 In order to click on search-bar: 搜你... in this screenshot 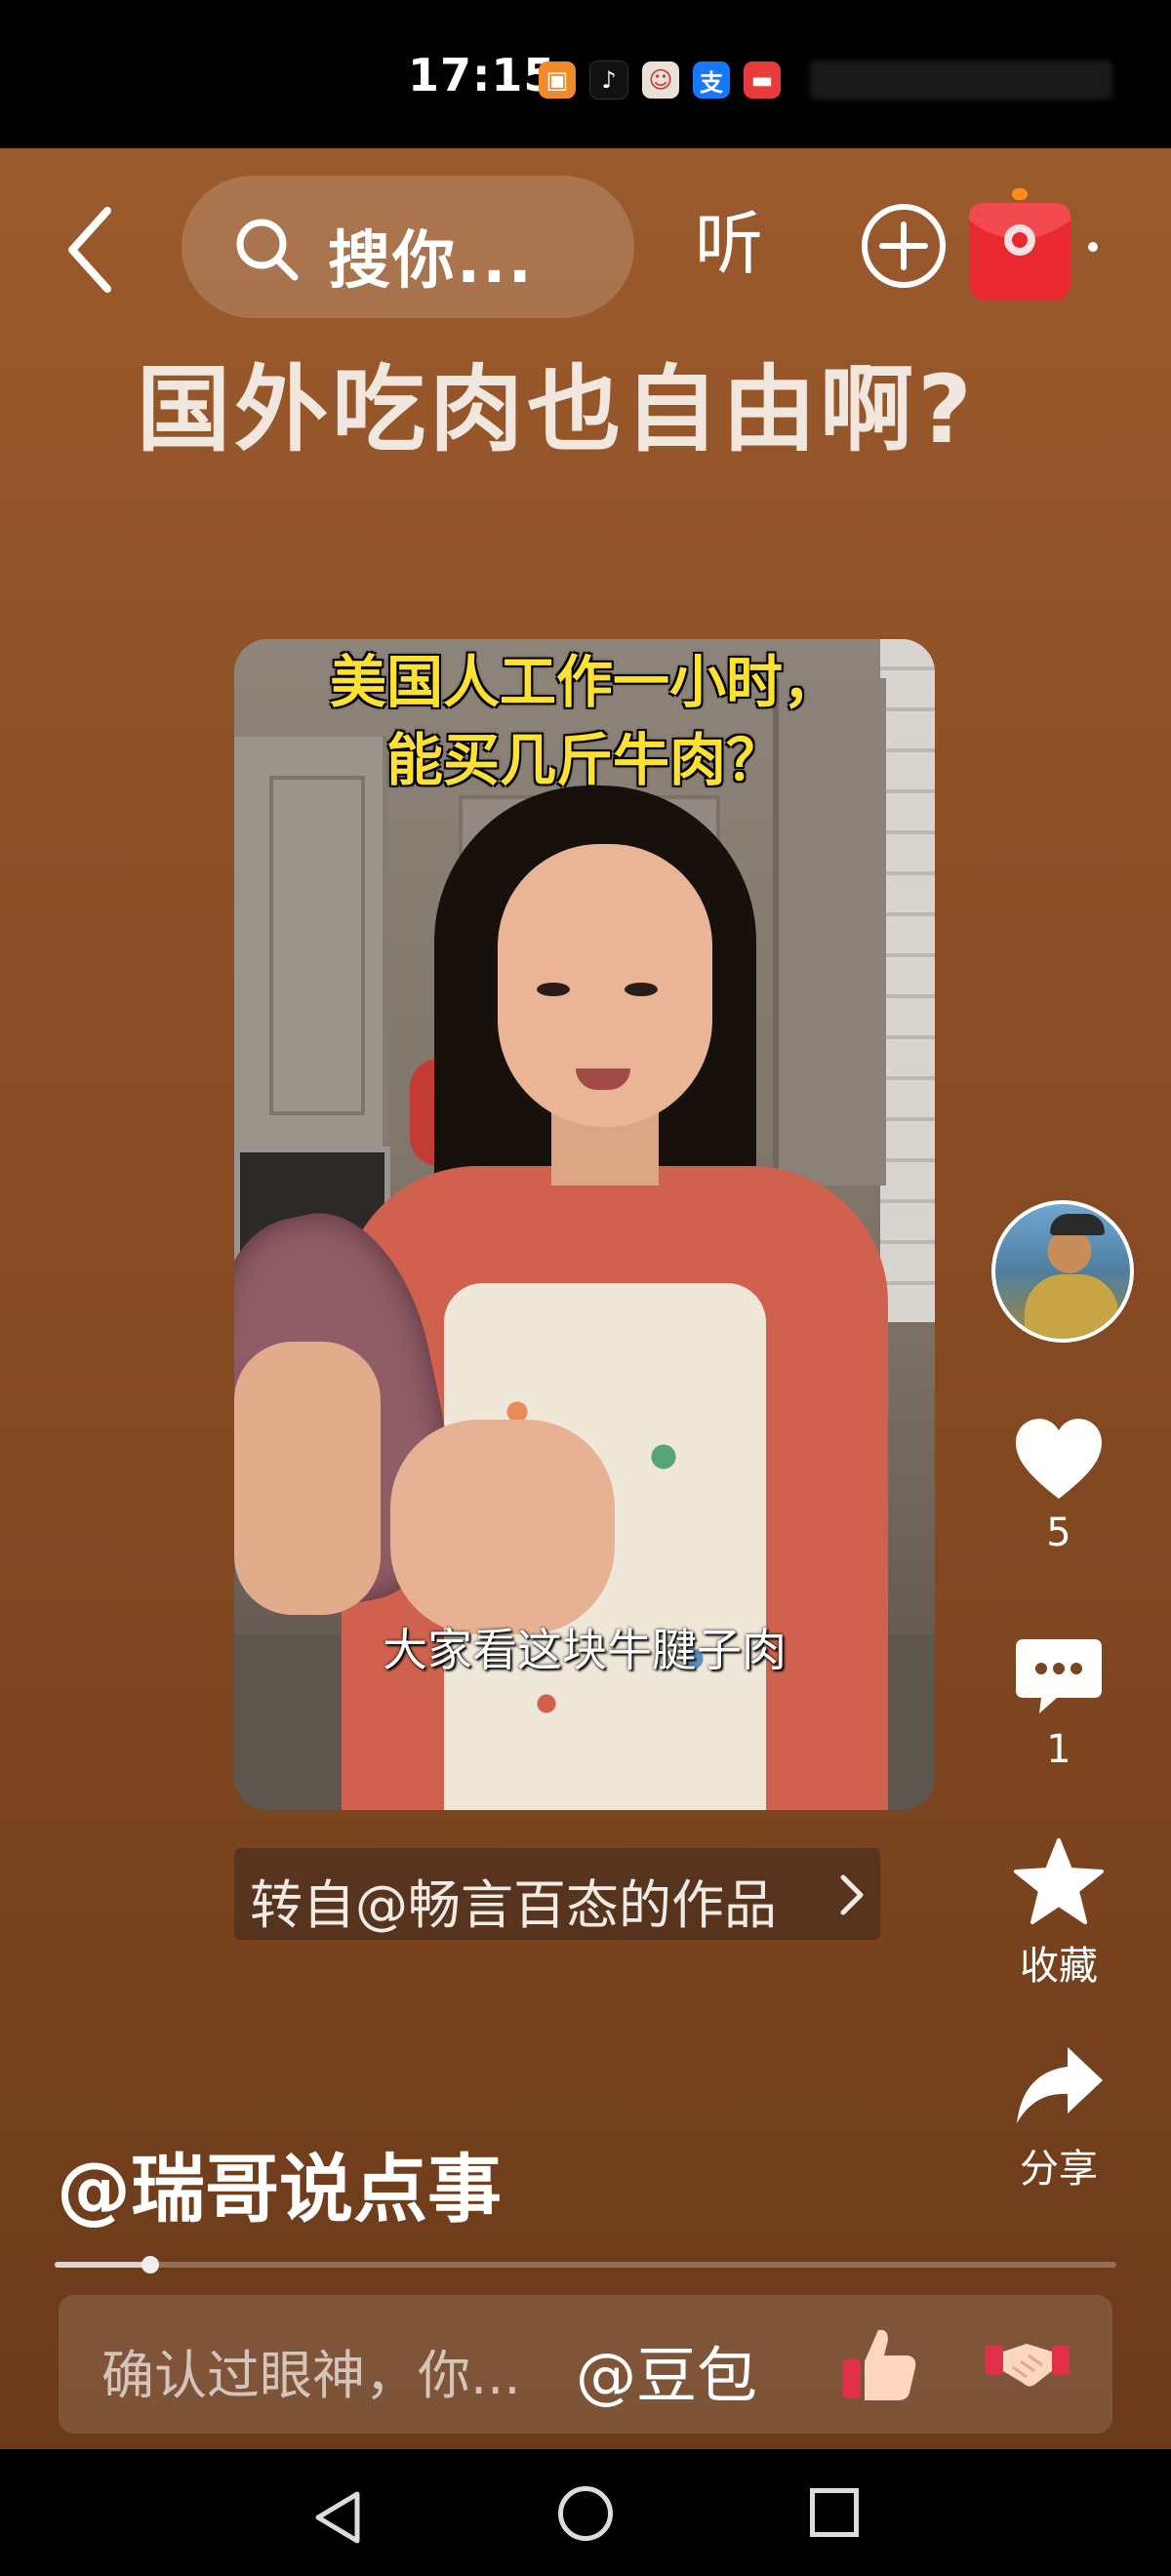, I will do `click(408, 247)`.